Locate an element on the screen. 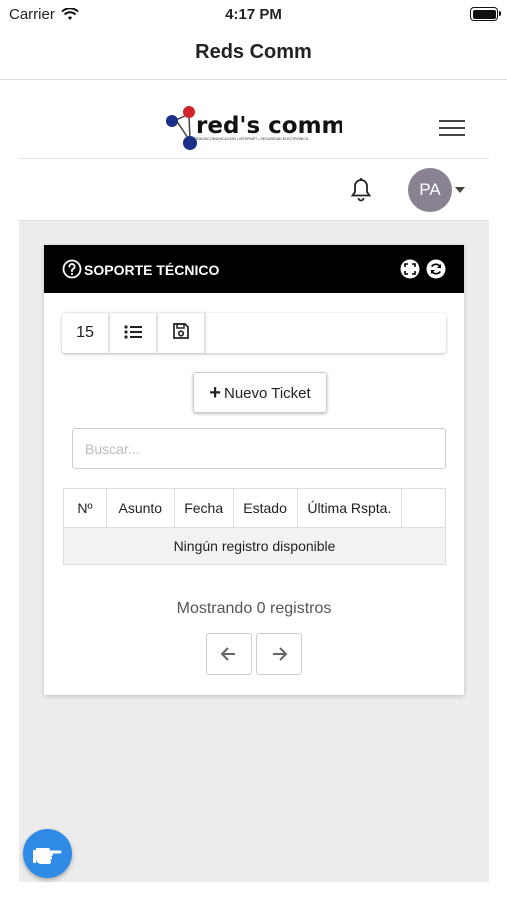 This screenshot has height=900, width=507. prev-page-button is located at coordinates (229, 654).